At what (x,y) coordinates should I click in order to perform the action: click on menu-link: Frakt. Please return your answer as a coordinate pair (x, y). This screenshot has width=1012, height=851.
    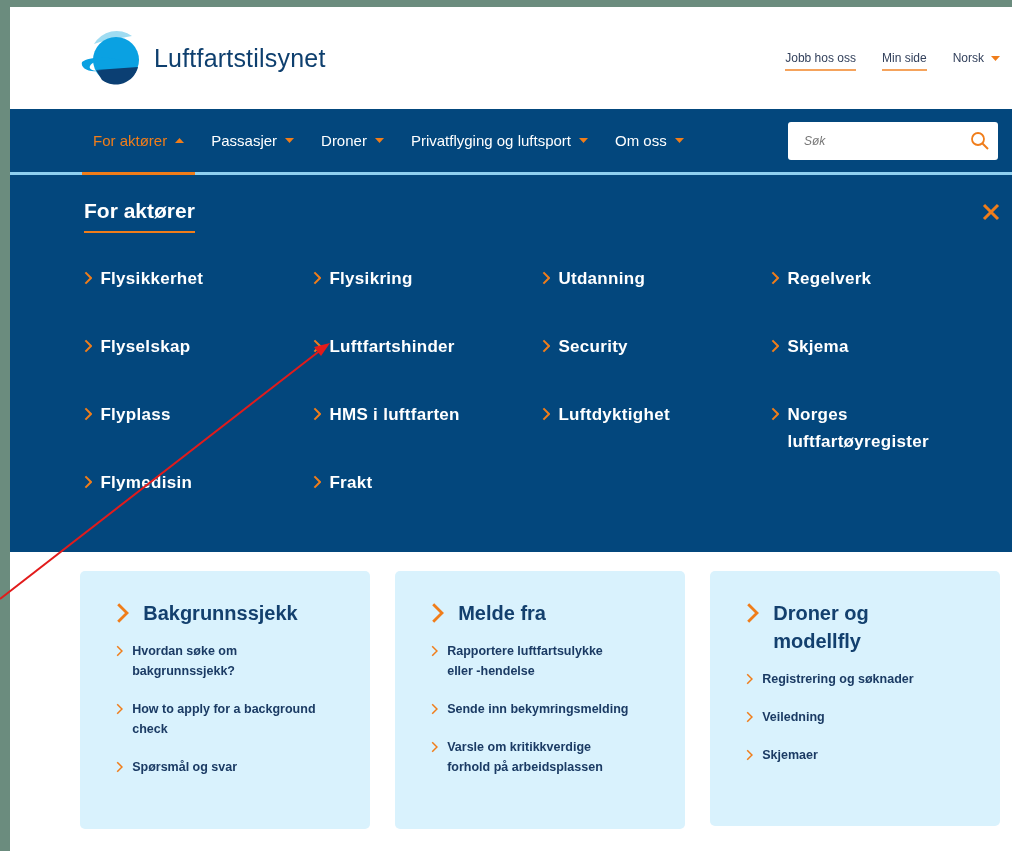
    Looking at the image, I should click on (413, 482).